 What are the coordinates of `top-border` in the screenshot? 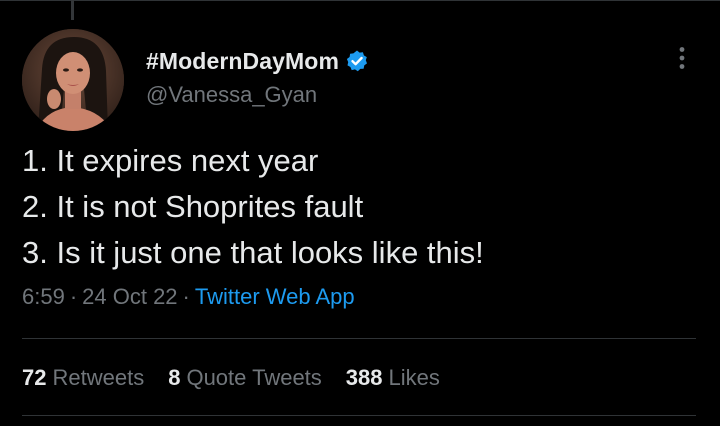 It's located at (360, 0).